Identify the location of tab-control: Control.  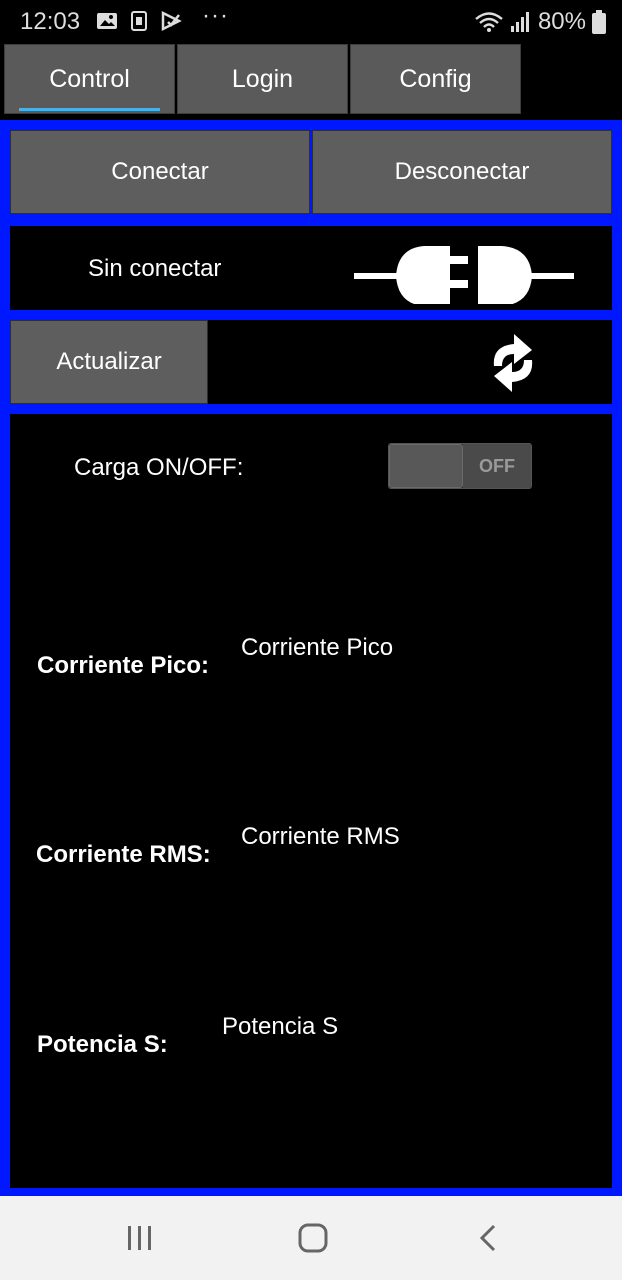
(89, 79).